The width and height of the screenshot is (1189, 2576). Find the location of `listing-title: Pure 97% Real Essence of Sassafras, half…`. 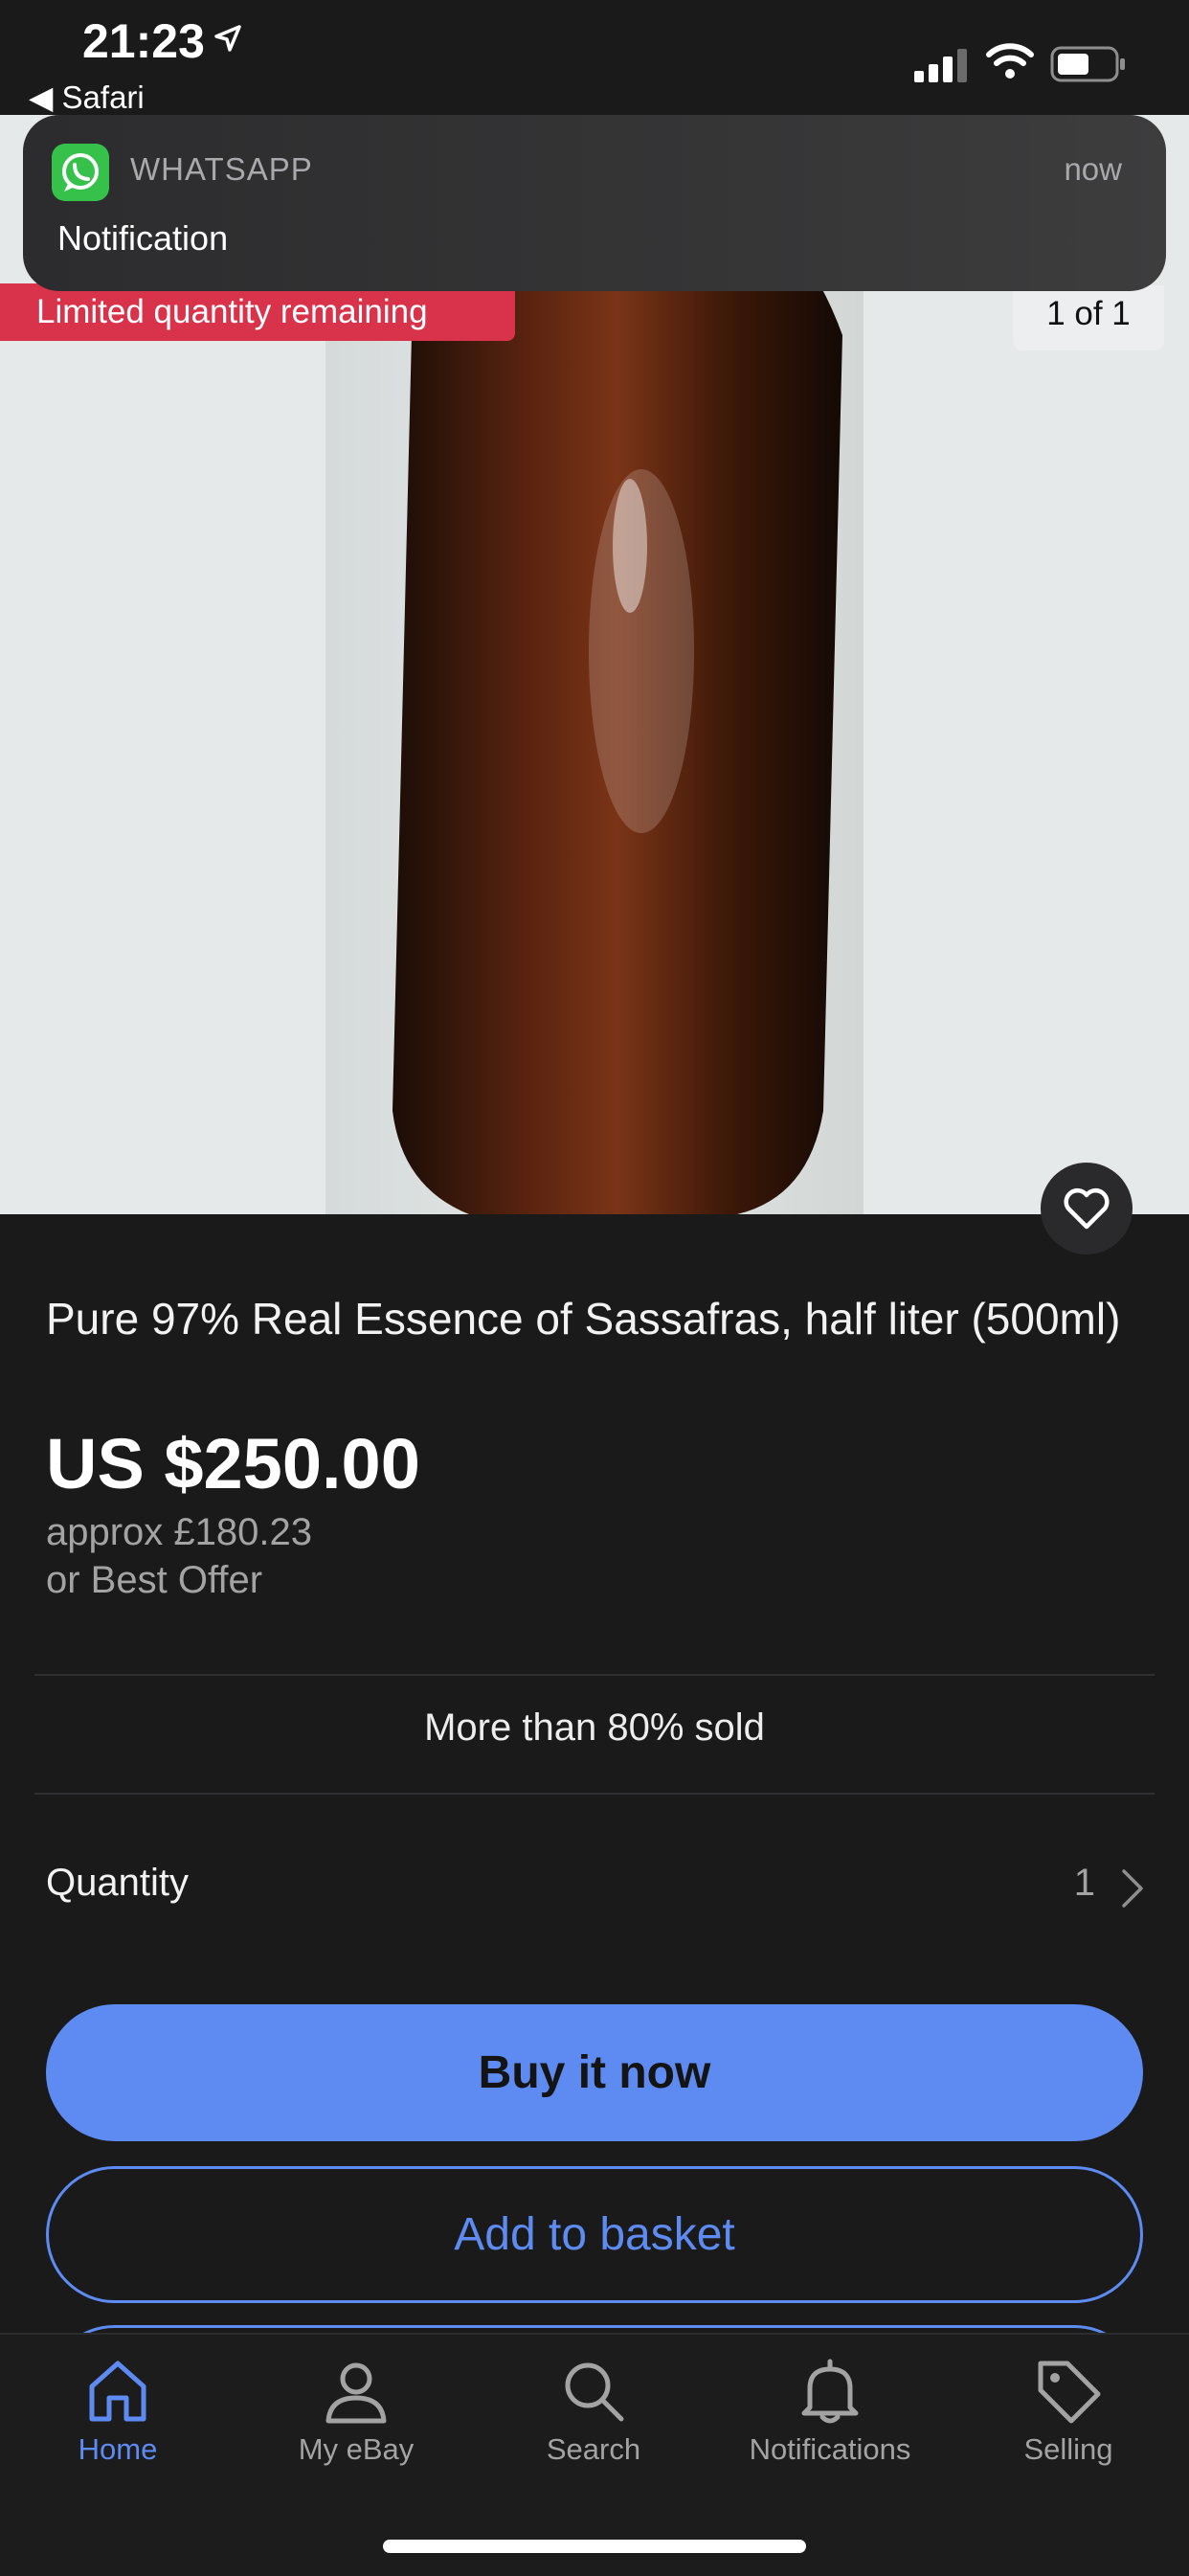

listing-title: Pure 97% Real Essence of Sassafras, half… is located at coordinates (583, 1319).